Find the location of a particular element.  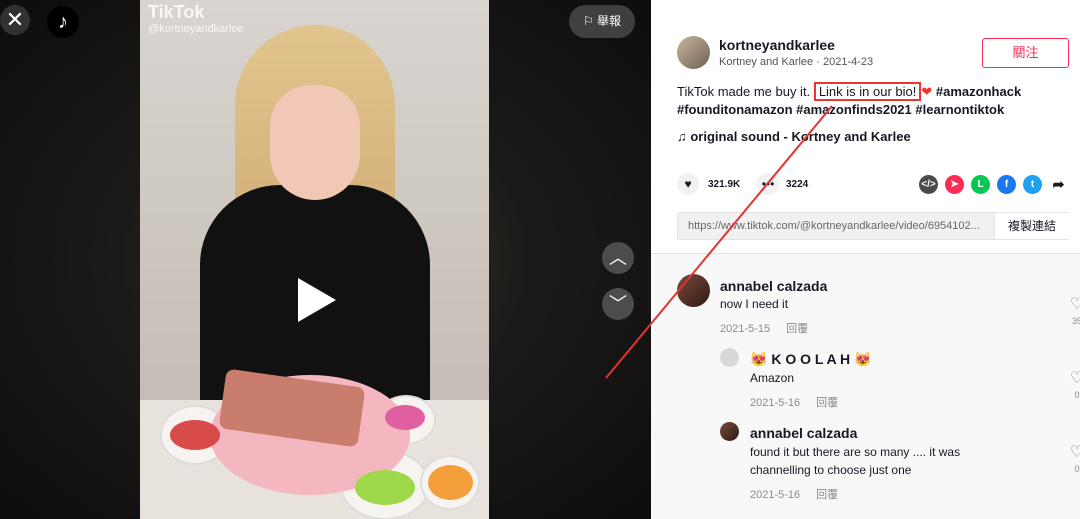

stats-row: ♥ 321.9K ••• 3224 </> ➤ L f t ➦ is located at coordinates (872, 185).